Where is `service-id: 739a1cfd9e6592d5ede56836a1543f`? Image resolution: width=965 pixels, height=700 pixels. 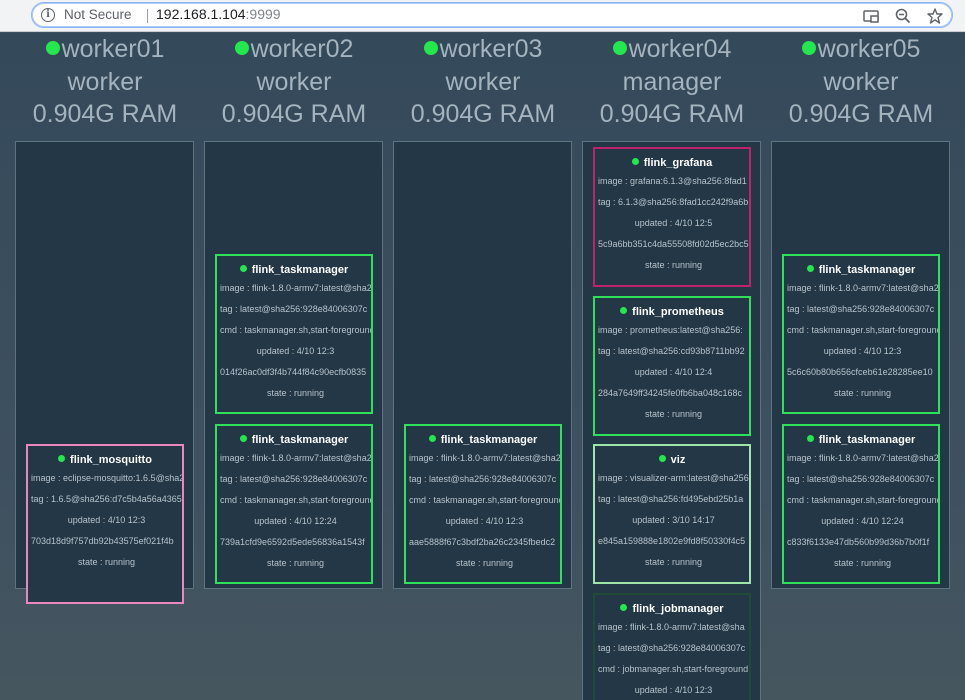 service-id: 739a1cfd9e6592d5ede56836a1543f is located at coordinates (292, 542).